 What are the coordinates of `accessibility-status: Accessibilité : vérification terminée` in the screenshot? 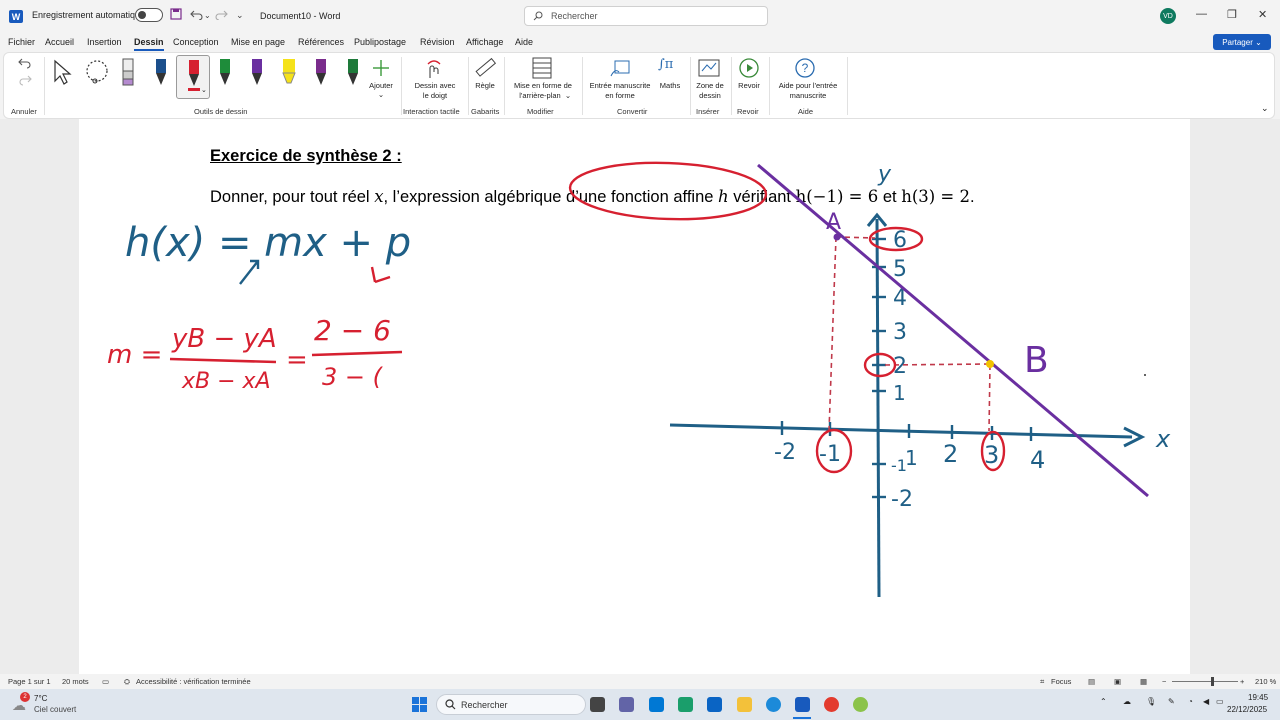 It's located at (193, 681).